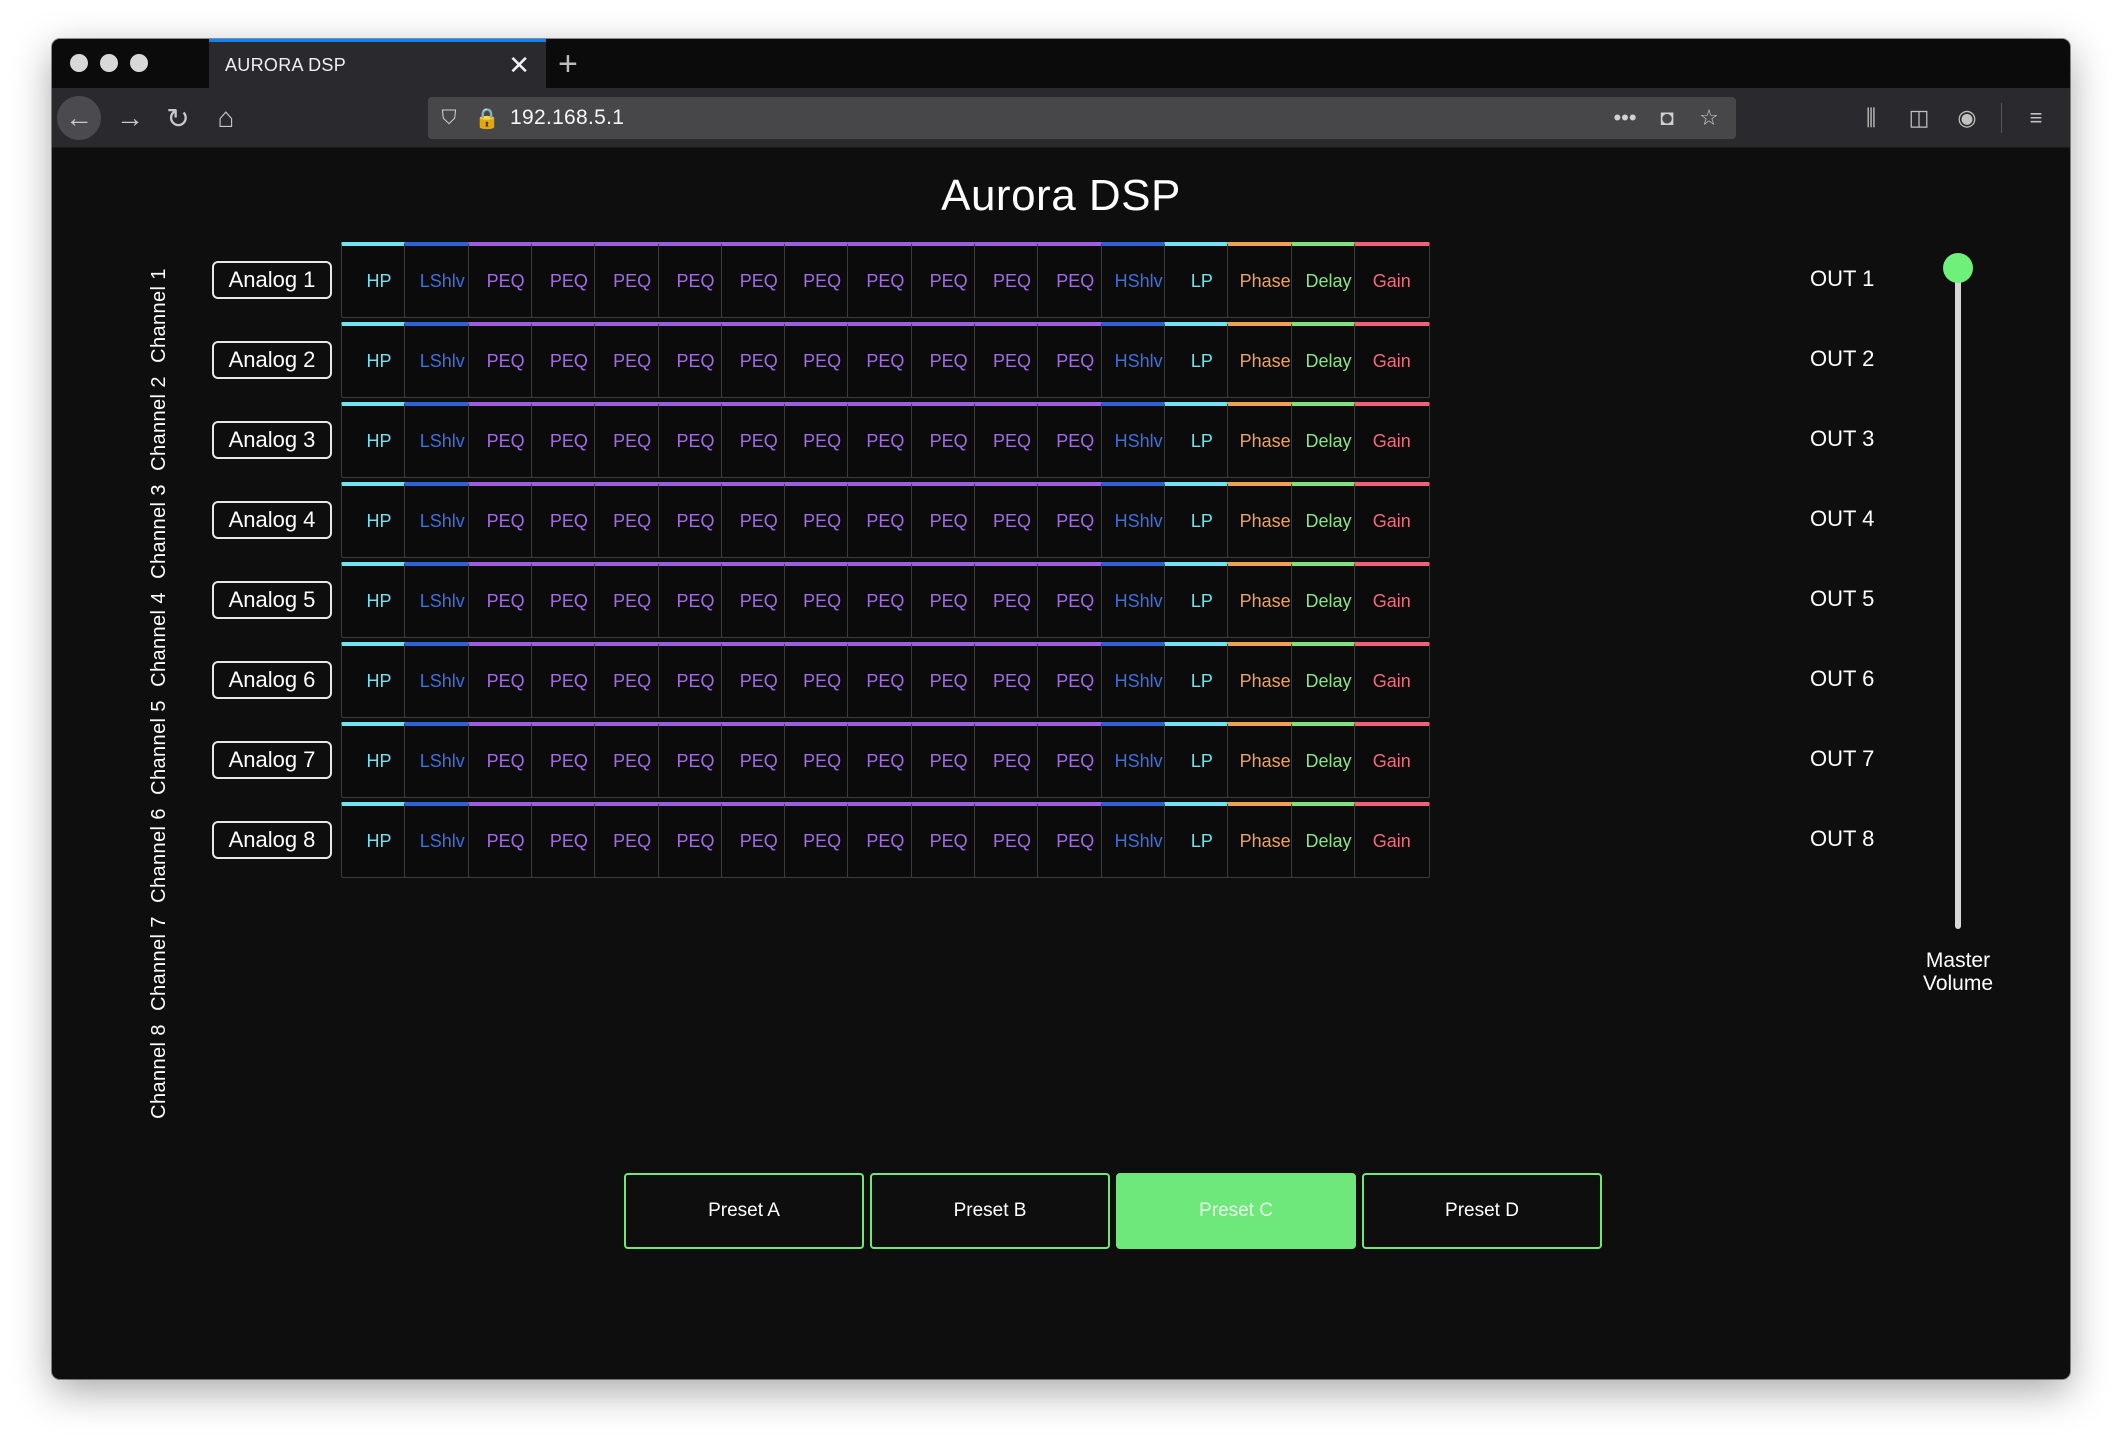  Describe the element at coordinates (2036, 118) in the screenshot. I see `menu-icon: ≡` at that location.